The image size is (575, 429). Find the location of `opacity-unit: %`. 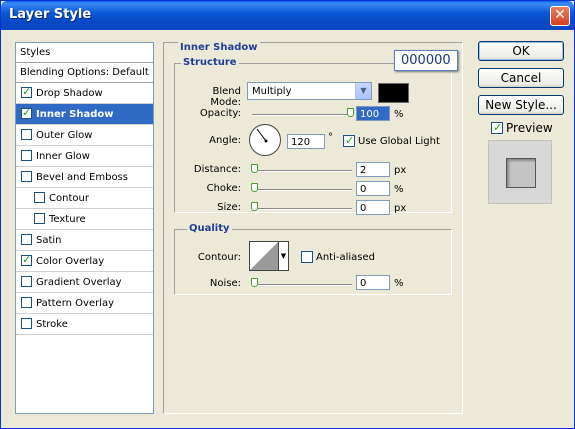

opacity-unit: % is located at coordinates (399, 114).